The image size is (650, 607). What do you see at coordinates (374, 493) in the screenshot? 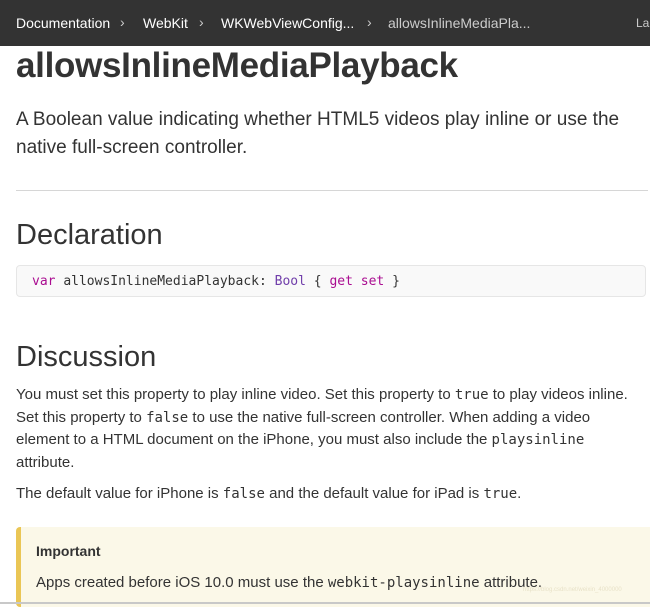
I see `text: and the default value for iPad is` at bounding box center [374, 493].